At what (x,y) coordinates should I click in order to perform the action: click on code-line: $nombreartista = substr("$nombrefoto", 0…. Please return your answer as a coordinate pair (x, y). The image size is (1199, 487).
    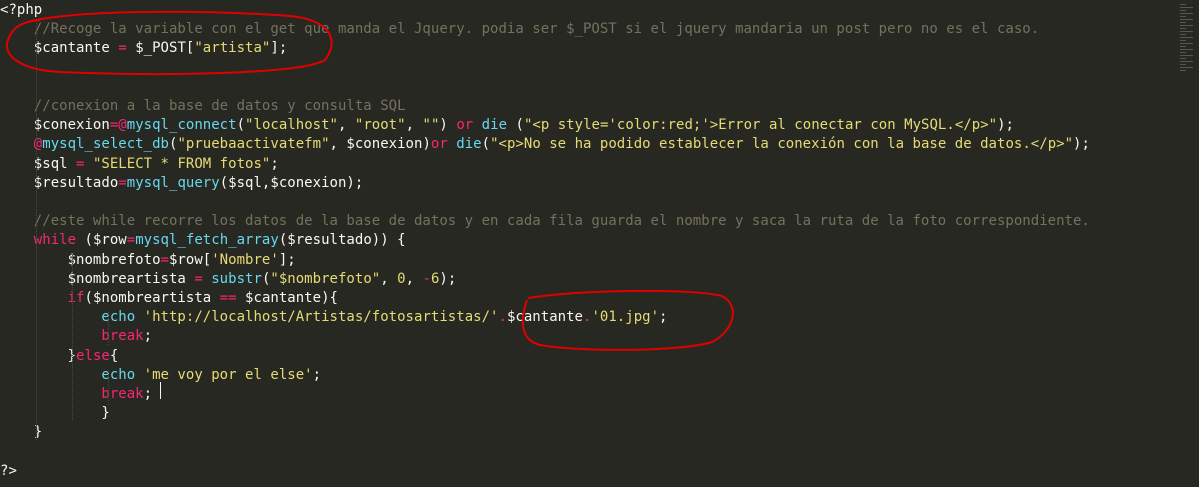
    Looking at the image, I should click on (228, 279).